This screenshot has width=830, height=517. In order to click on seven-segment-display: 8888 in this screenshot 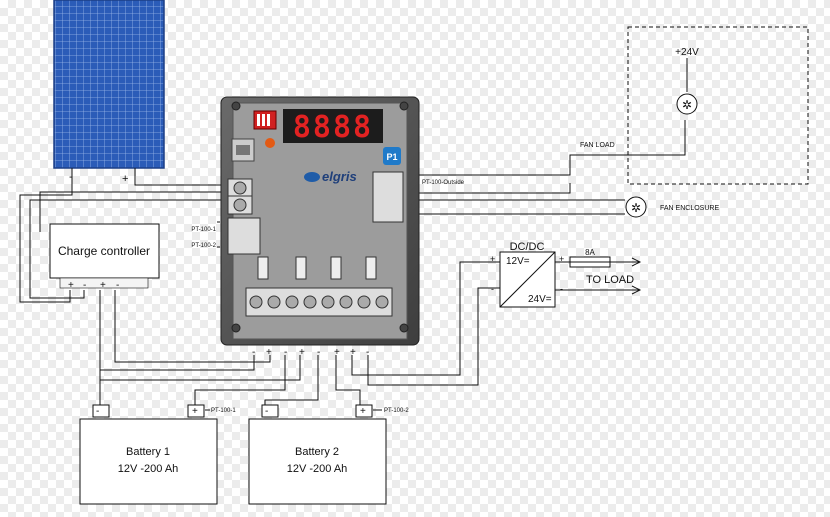, I will do `click(333, 127)`.